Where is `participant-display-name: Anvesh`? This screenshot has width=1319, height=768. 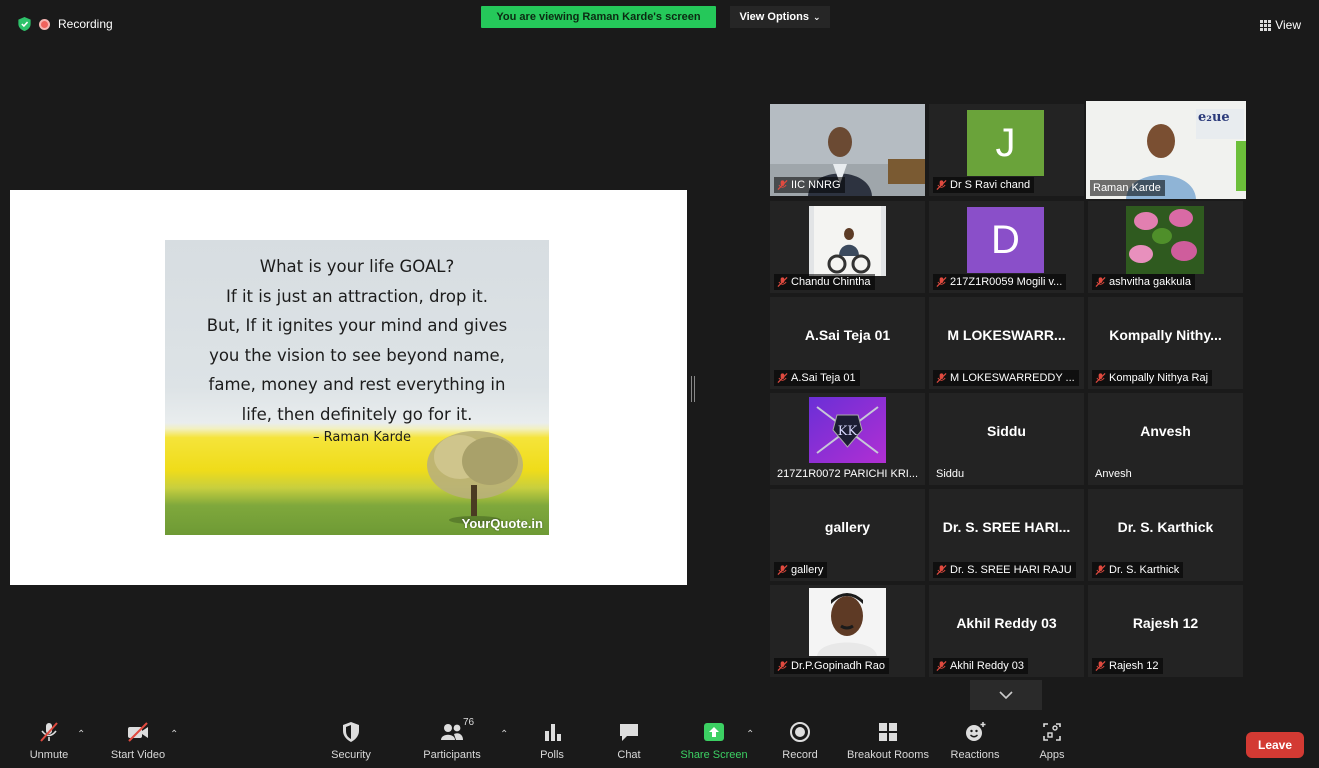 participant-display-name: Anvesh is located at coordinates (1165, 431).